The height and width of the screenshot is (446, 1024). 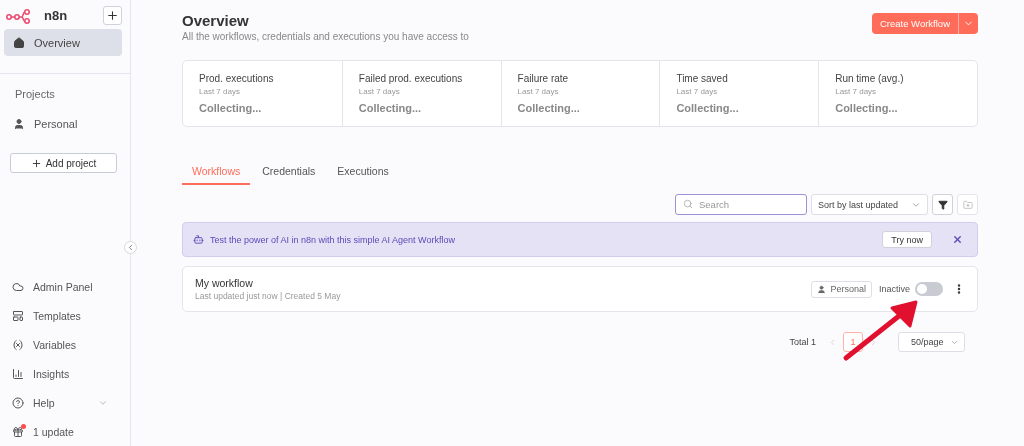 I want to click on filter-icon, so click(x=942, y=204).